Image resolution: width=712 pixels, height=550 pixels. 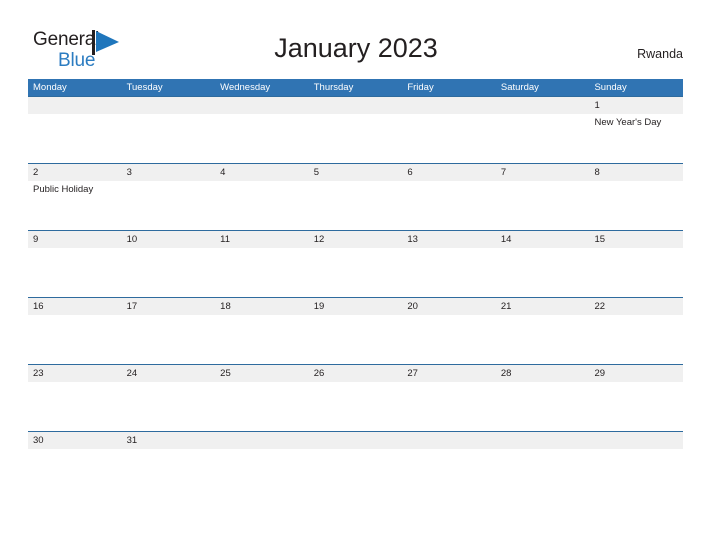 What do you see at coordinates (636, 239) in the screenshot?
I see `day-number: 15` at bounding box center [636, 239].